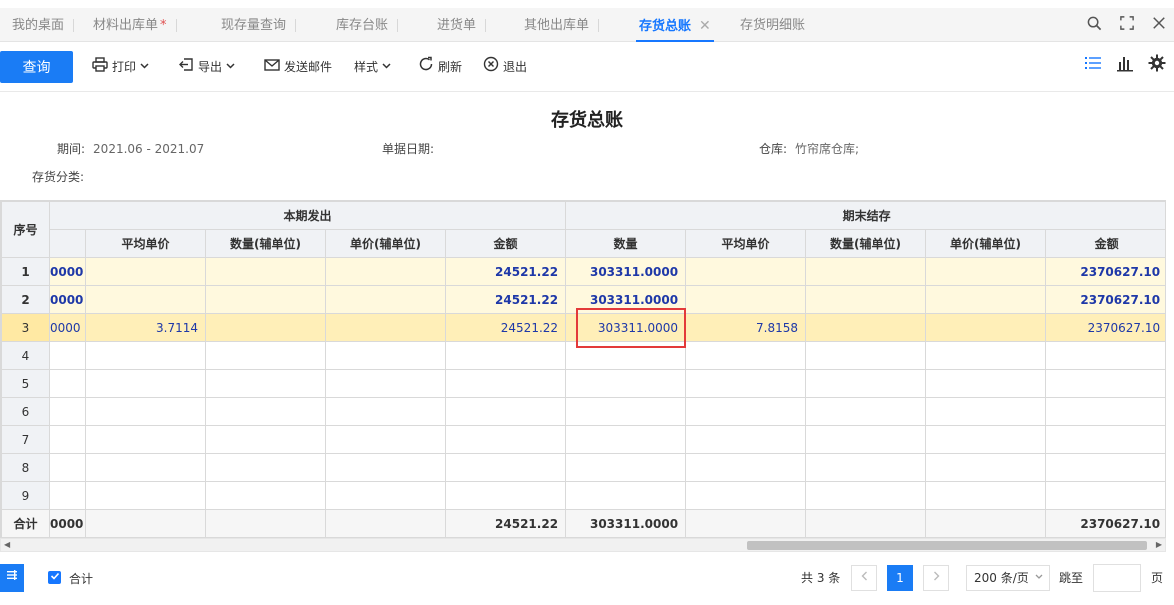 The width and height of the screenshot is (1174, 605). I want to click on warehouse-value: 竹帘席仓库;, so click(827, 149).